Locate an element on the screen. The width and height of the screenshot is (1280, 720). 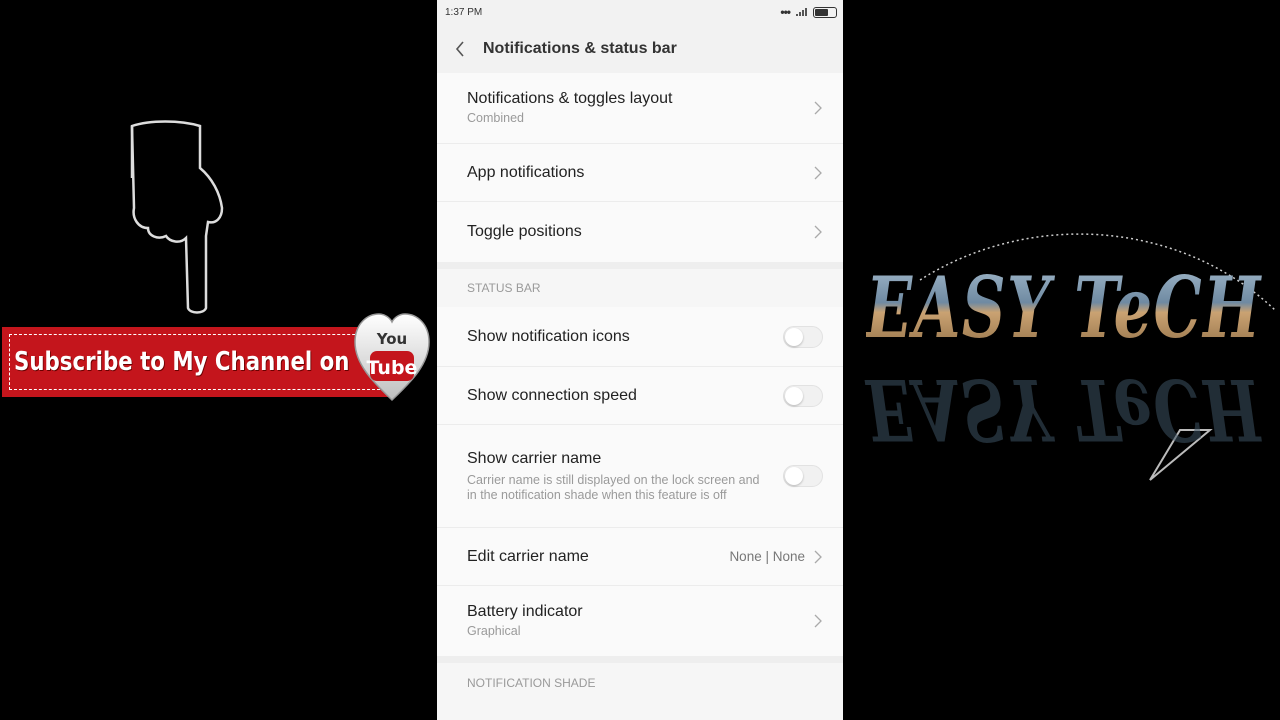
battery-indicator-item: Battery indicator Graphical is located at coordinates (640, 621).